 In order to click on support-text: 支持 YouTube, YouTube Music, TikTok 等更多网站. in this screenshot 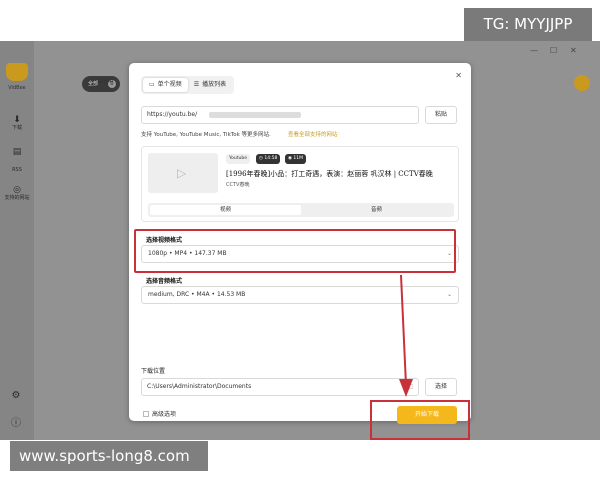, I will do `click(206, 135)`.